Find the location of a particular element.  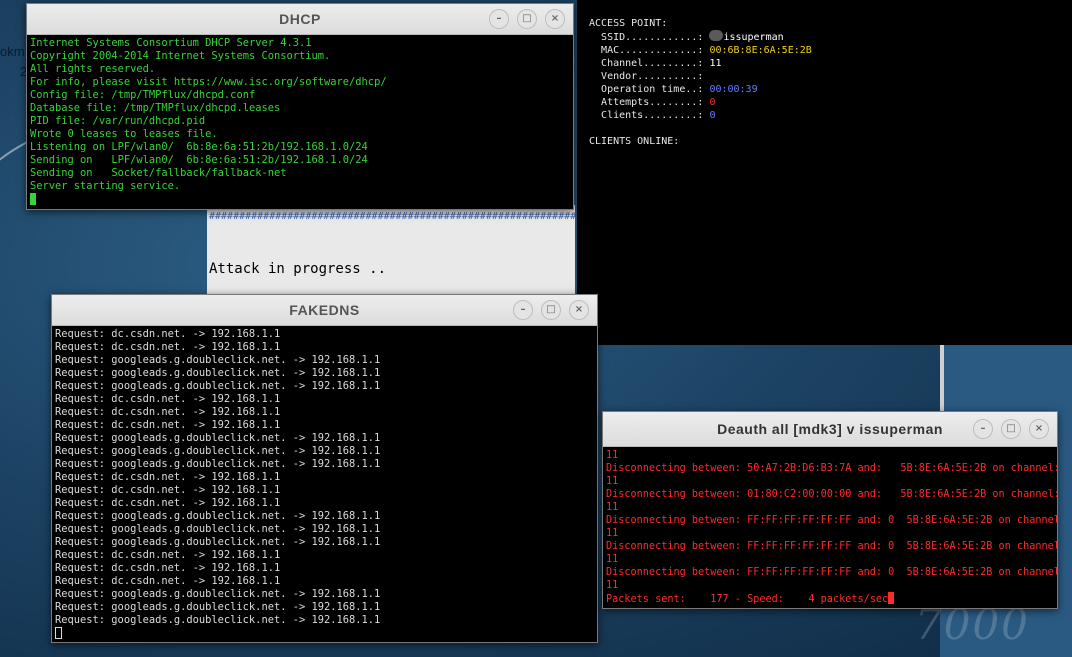

attack-status-text: Attack in progress .. is located at coordinates (298, 269).